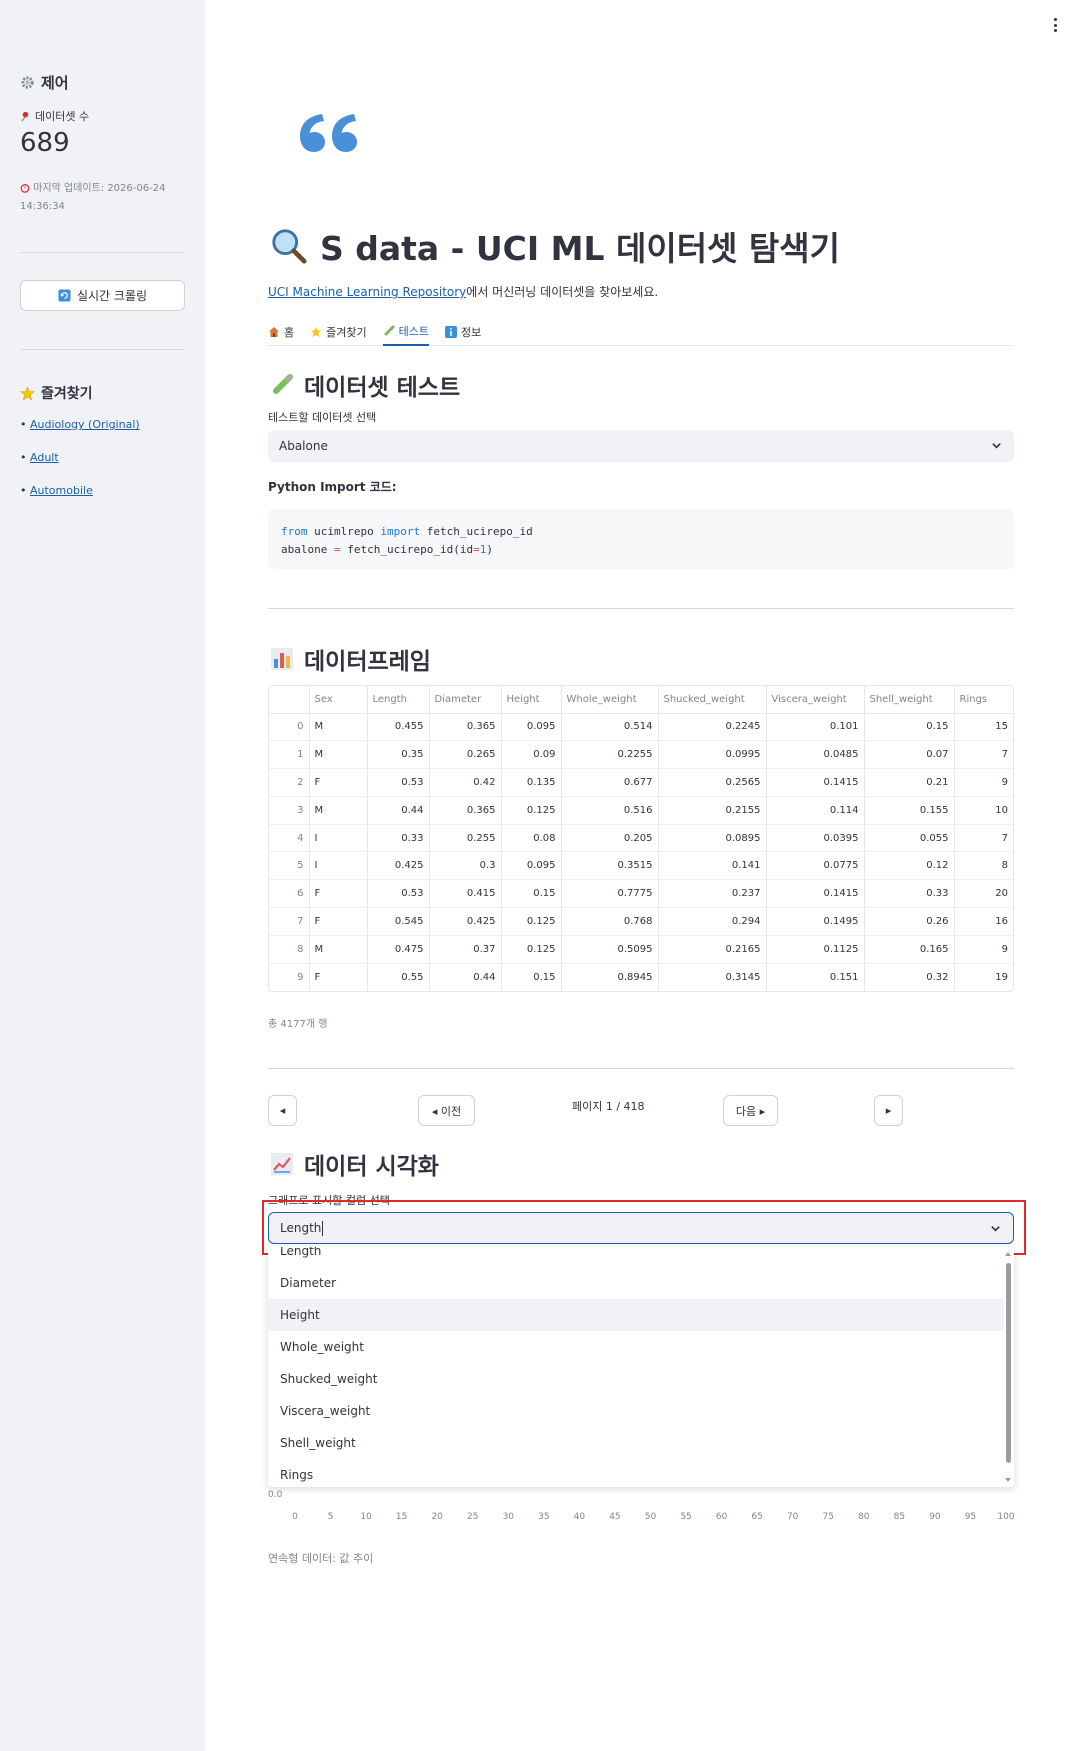 This screenshot has height=1751, width=1080. What do you see at coordinates (289, 949) in the screenshot?
I see `row-index-cell: 8` at bounding box center [289, 949].